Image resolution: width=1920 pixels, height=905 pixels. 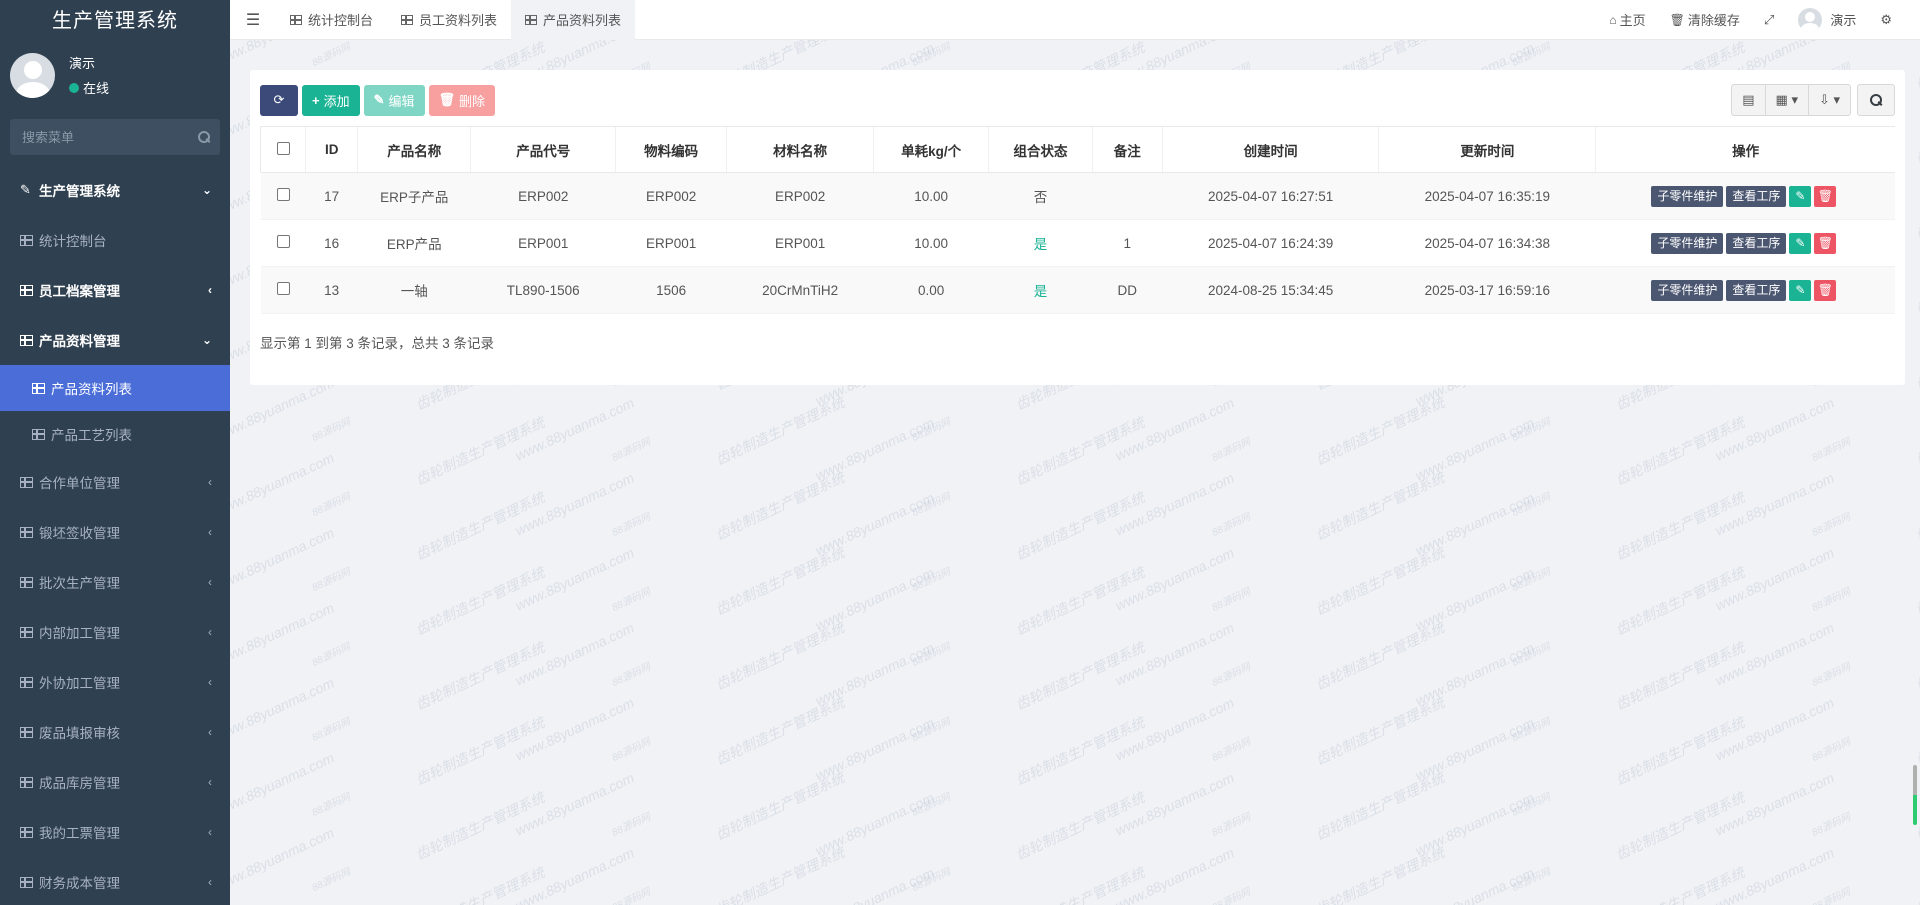 What do you see at coordinates (283, 148) in the screenshot?
I see `select-all-checkbox` at bounding box center [283, 148].